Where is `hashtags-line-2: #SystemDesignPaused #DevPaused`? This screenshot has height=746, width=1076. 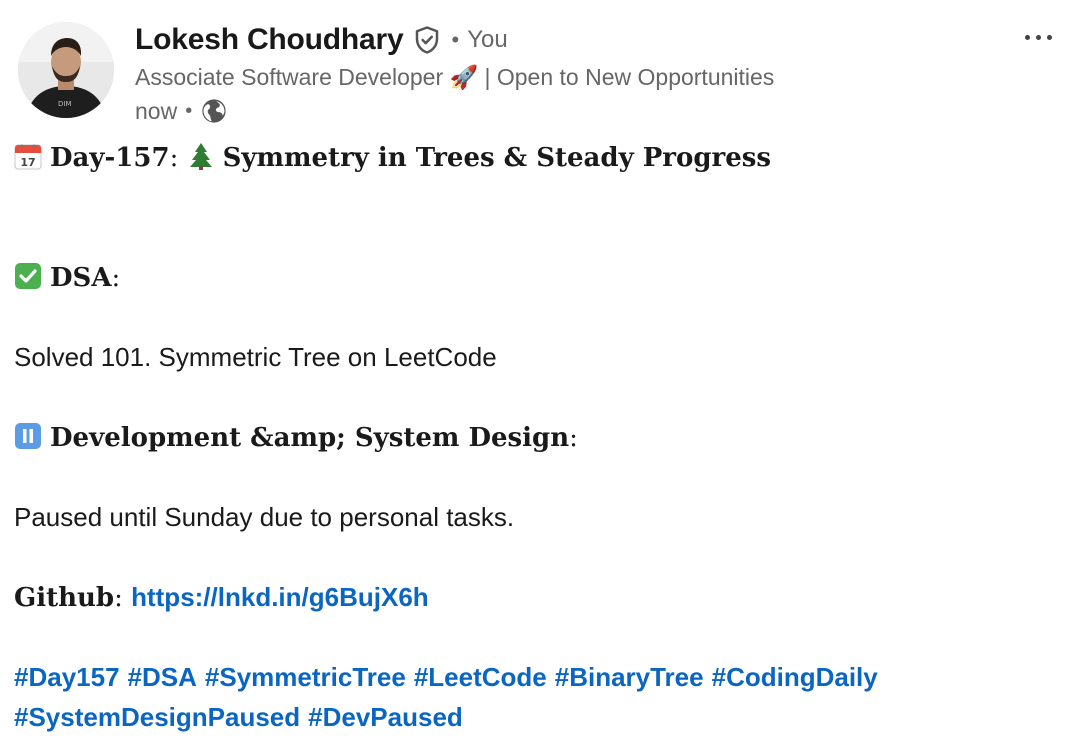
hashtags-line-2: #SystemDesignPaused #DevPaused is located at coordinates (242, 717).